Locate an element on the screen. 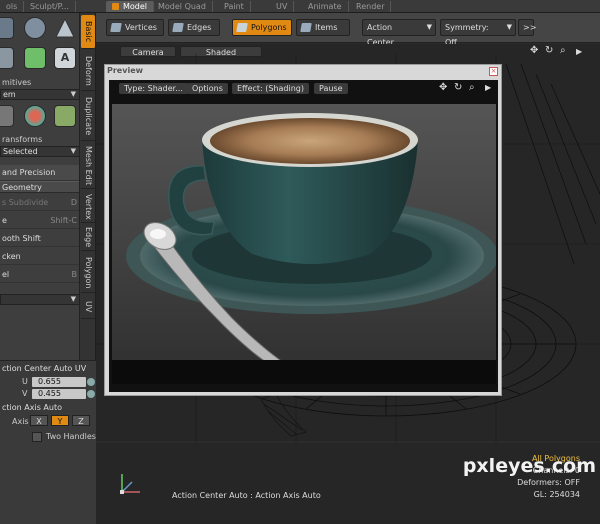 This screenshot has width=600, height=524. preview-pause-button: Pause is located at coordinates (331, 88).